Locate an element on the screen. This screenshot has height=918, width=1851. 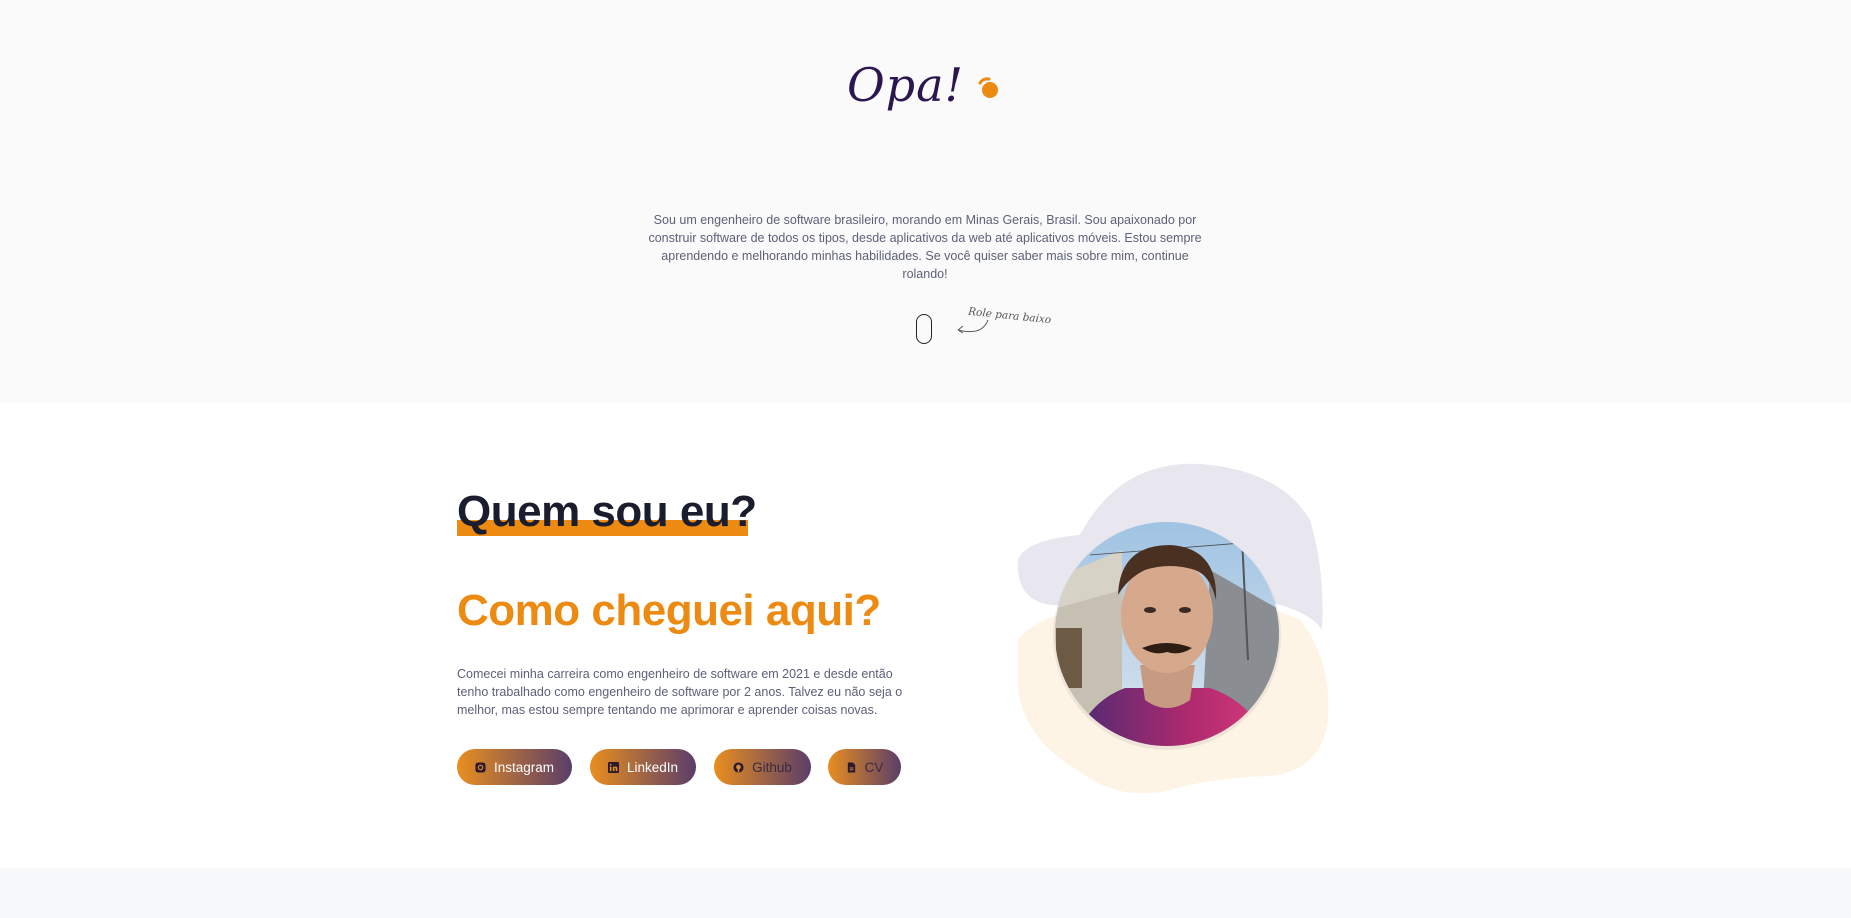
cv-button: CV is located at coordinates (864, 767).